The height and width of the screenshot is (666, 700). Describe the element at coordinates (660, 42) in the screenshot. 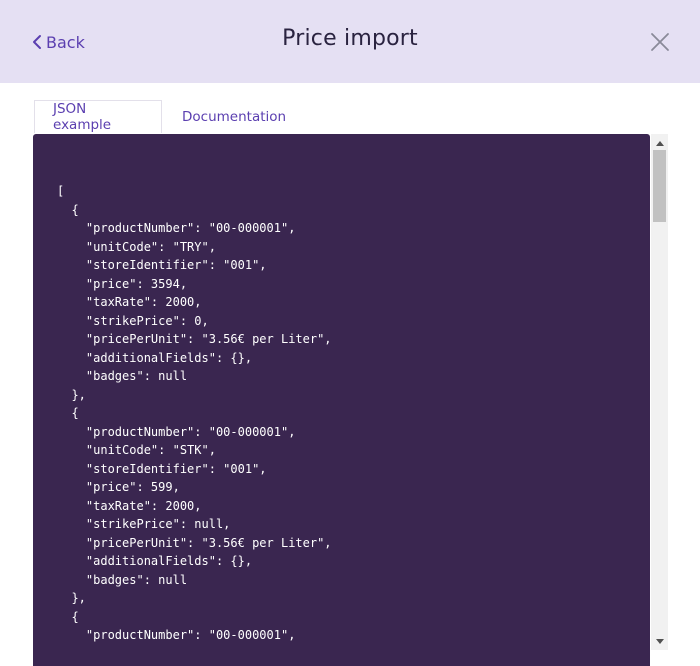

I see `close-icon` at that location.